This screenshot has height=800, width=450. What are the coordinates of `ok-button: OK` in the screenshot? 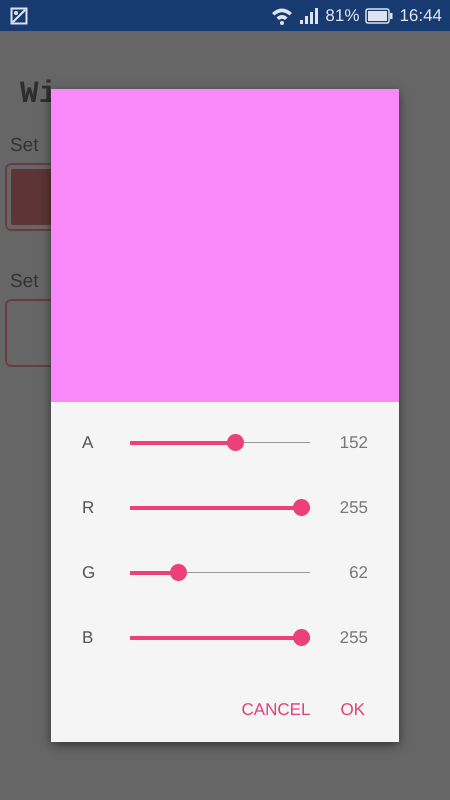 It's located at (352, 710).